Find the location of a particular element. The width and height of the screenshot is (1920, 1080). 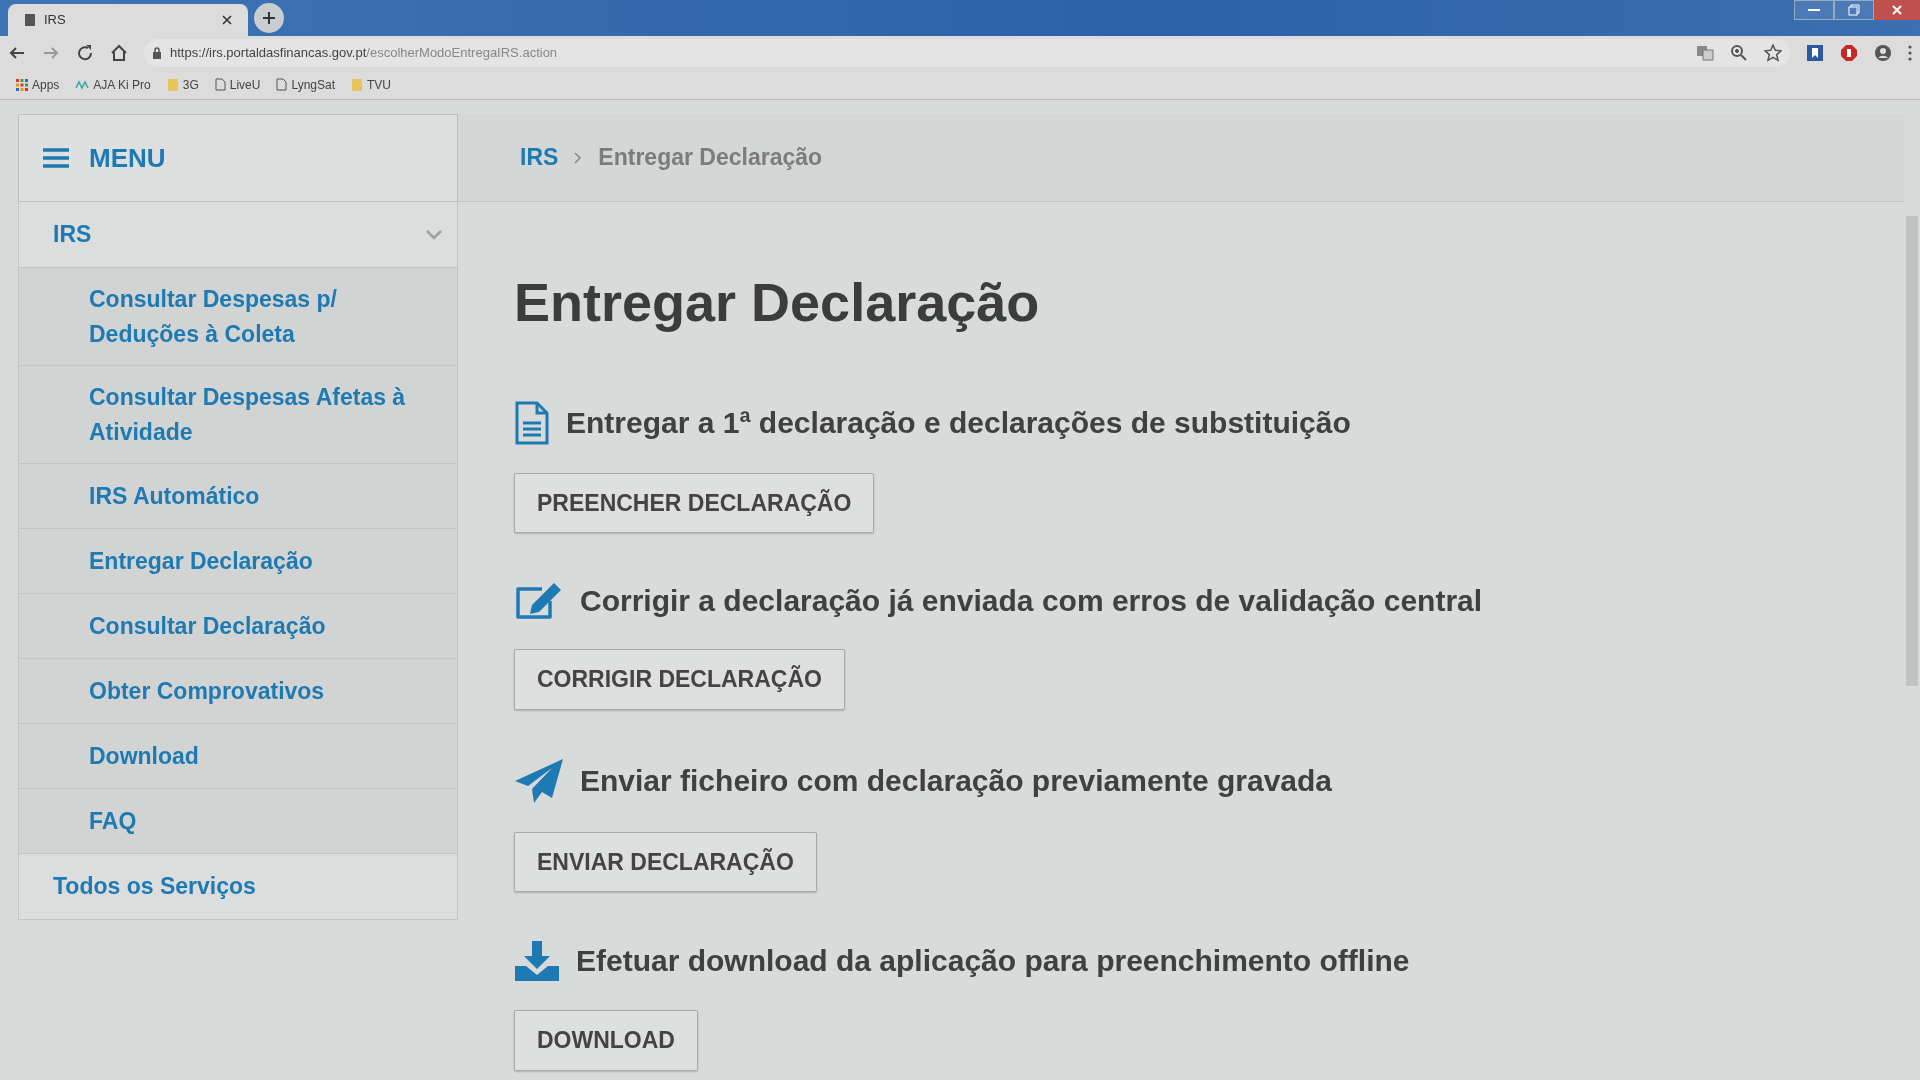

new-tab-button is located at coordinates (269, 18).